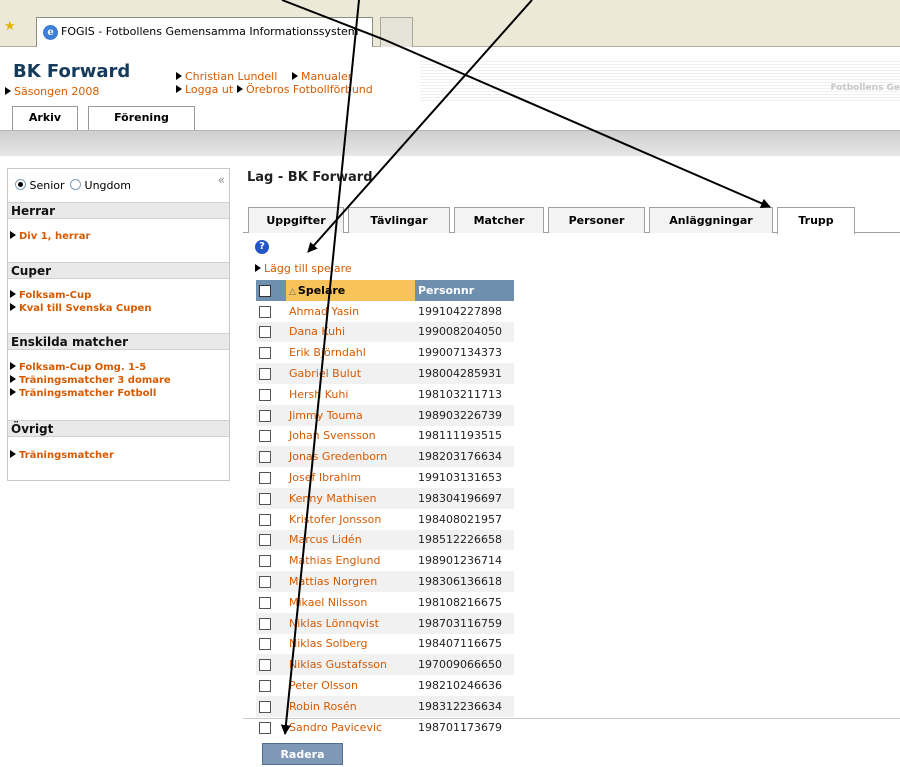 The width and height of the screenshot is (900, 767). I want to click on player-name-link: Erik Björndahl, so click(350, 352).